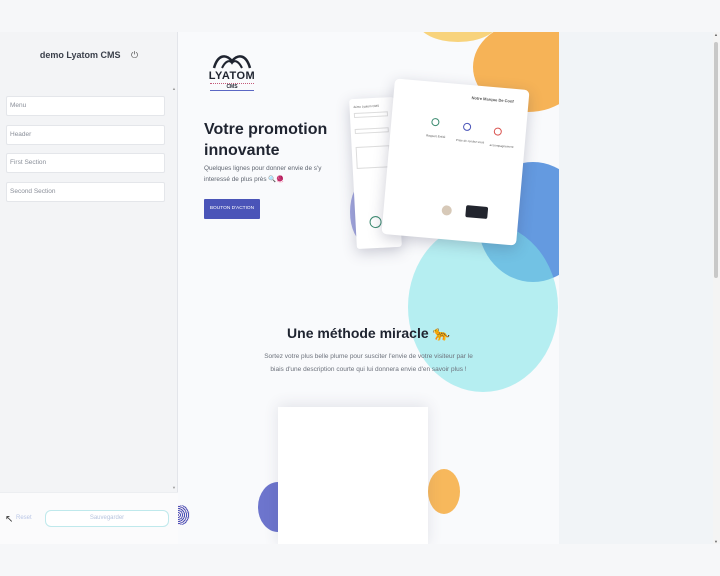 The image size is (720, 576). I want to click on section-item-first-section: First Section, so click(85, 163).